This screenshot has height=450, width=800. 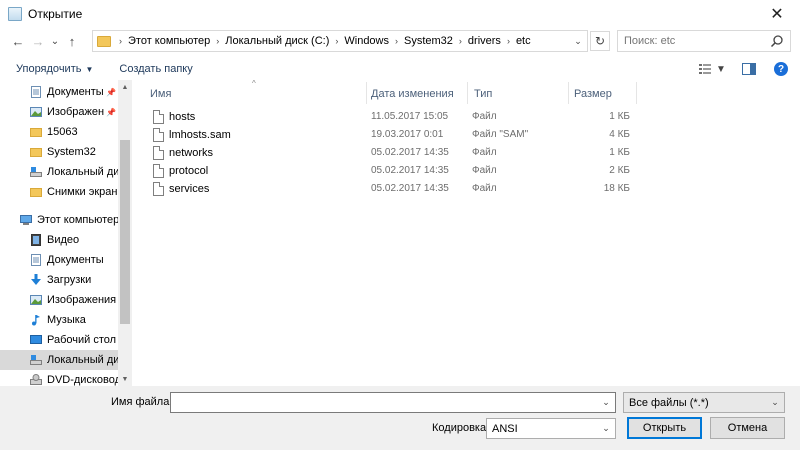 What do you see at coordinates (749, 69) in the screenshot?
I see `preview-pane-button` at bounding box center [749, 69].